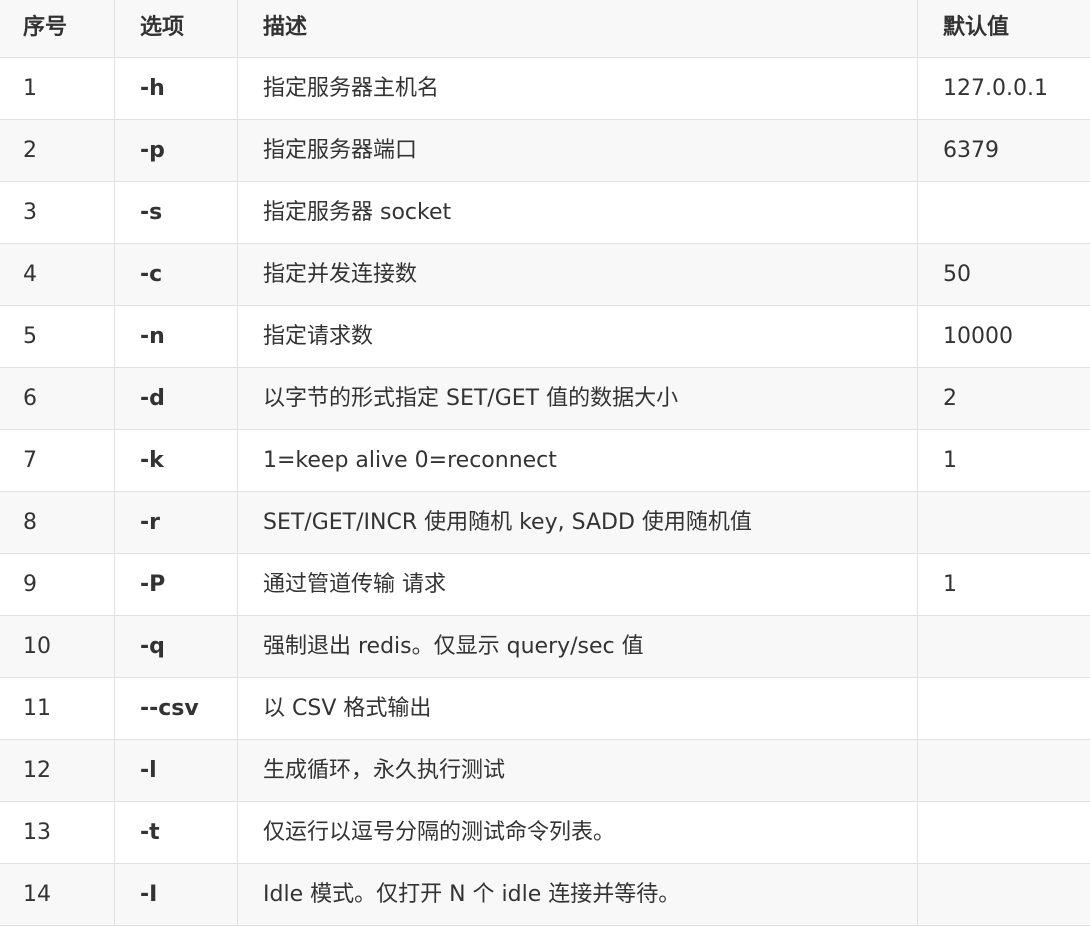 The width and height of the screenshot is (1090, 926). I want to click on cell-option: -d, so click(176, 399).